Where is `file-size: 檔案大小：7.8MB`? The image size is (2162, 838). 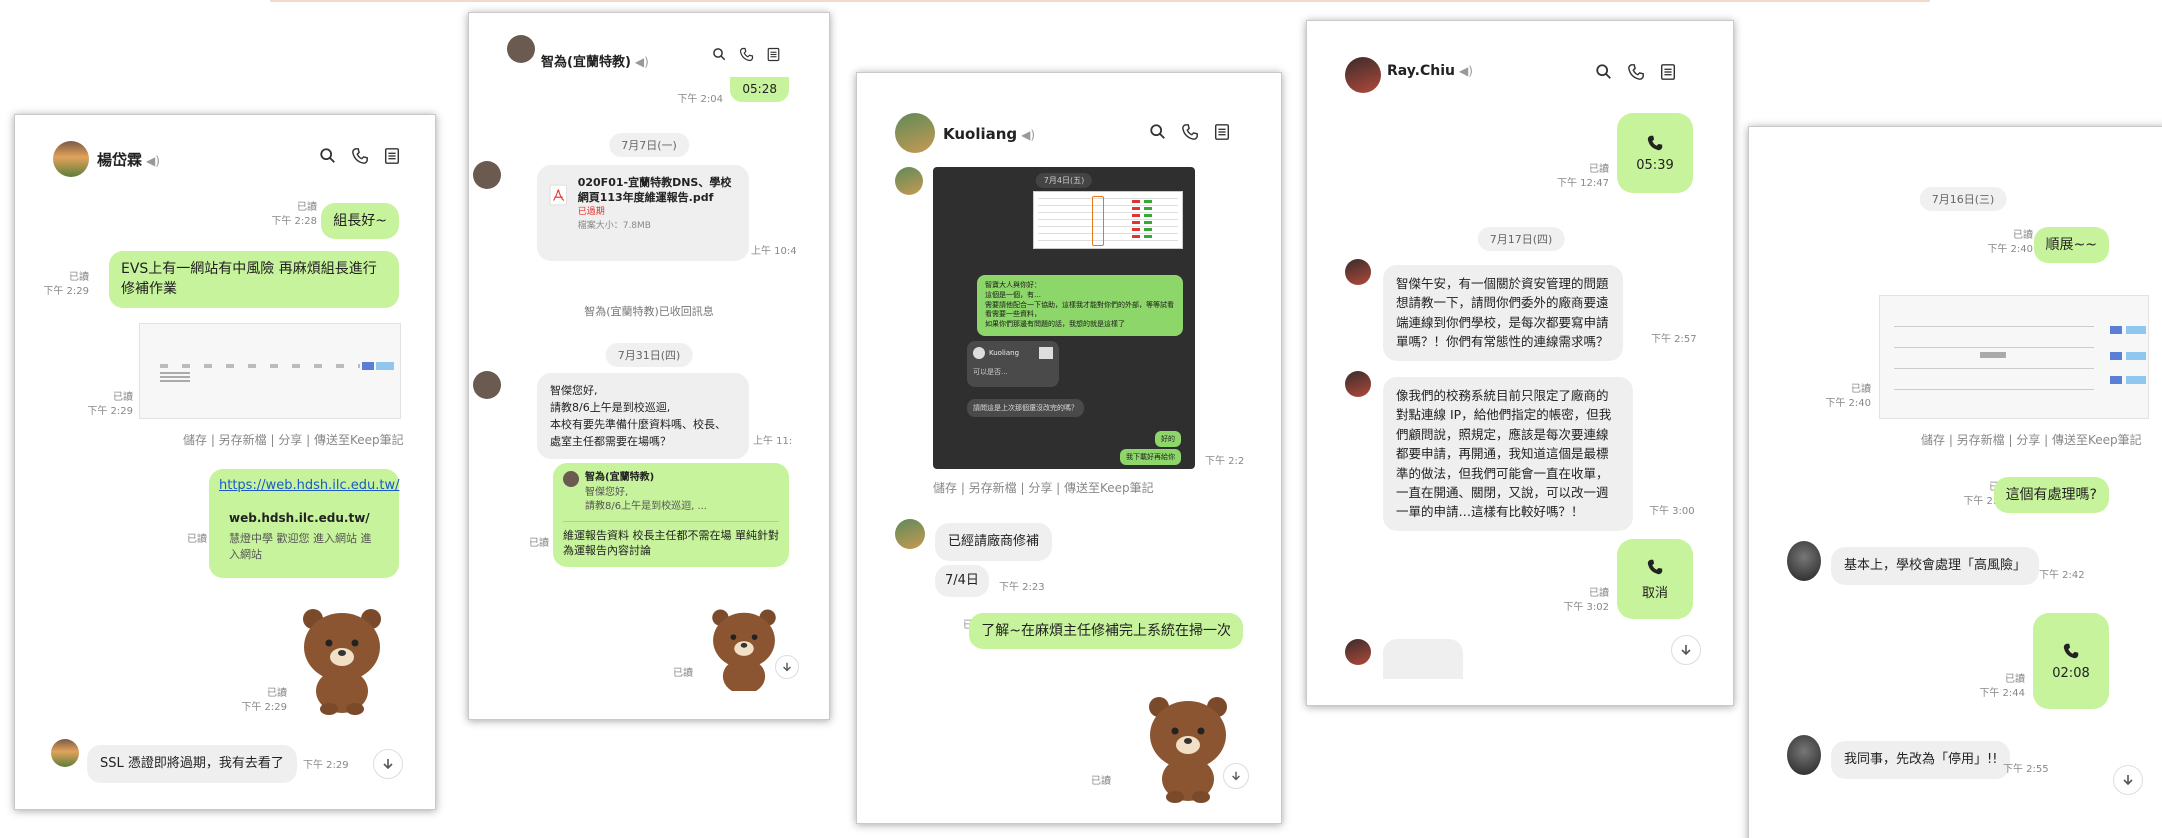 file-size: 檔案大小：7.8MB is located at coordinates (614, 225).